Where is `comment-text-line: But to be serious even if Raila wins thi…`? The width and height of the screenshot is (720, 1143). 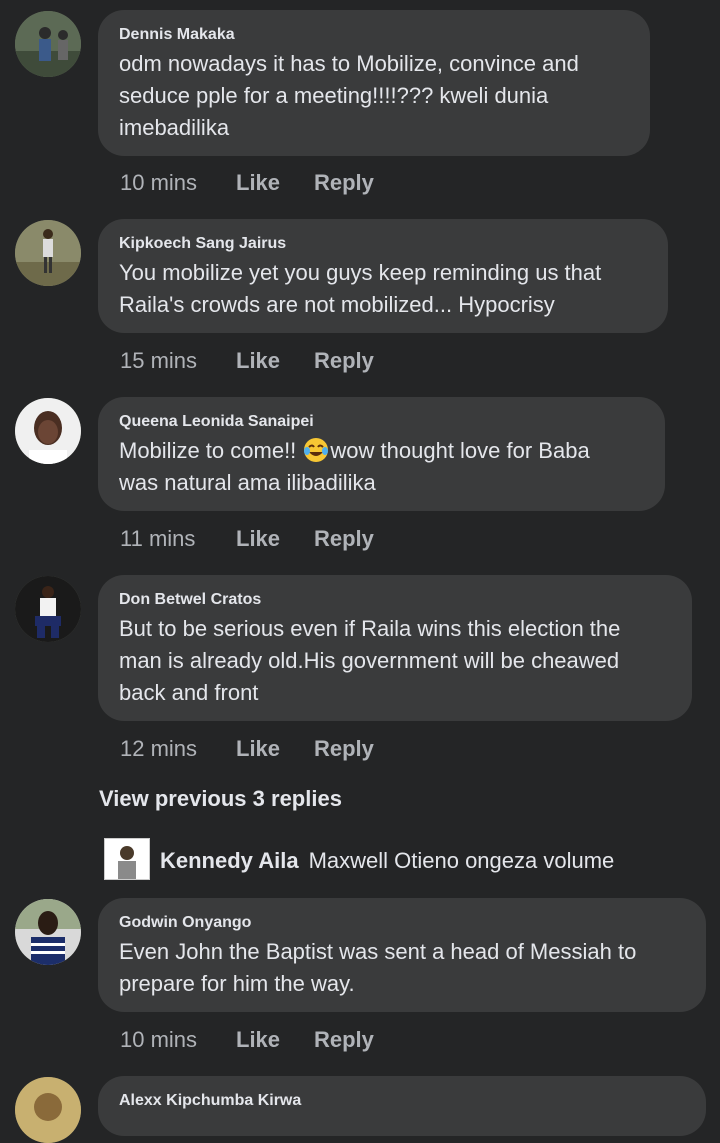
comment-text-line: But to be serious even if Raila wins thi… is located at coordinates (370, 628).